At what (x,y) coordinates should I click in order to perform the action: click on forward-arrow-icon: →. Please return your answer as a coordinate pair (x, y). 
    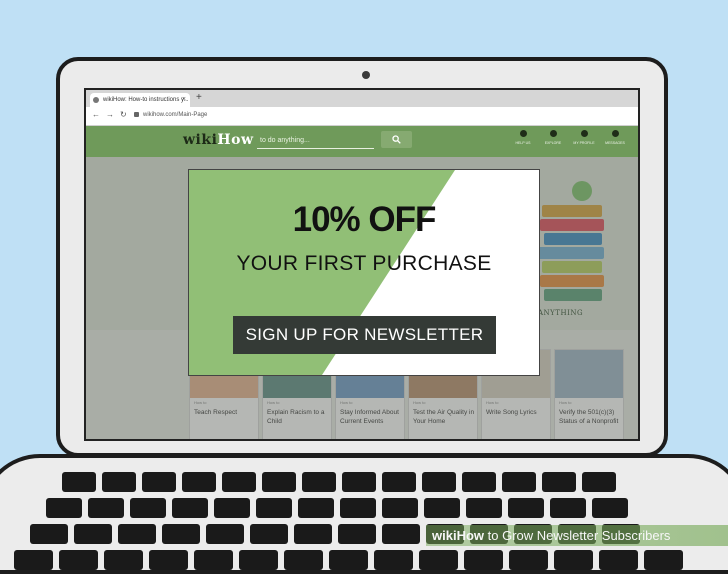
    Looking at the image, I should click on (110, 115).